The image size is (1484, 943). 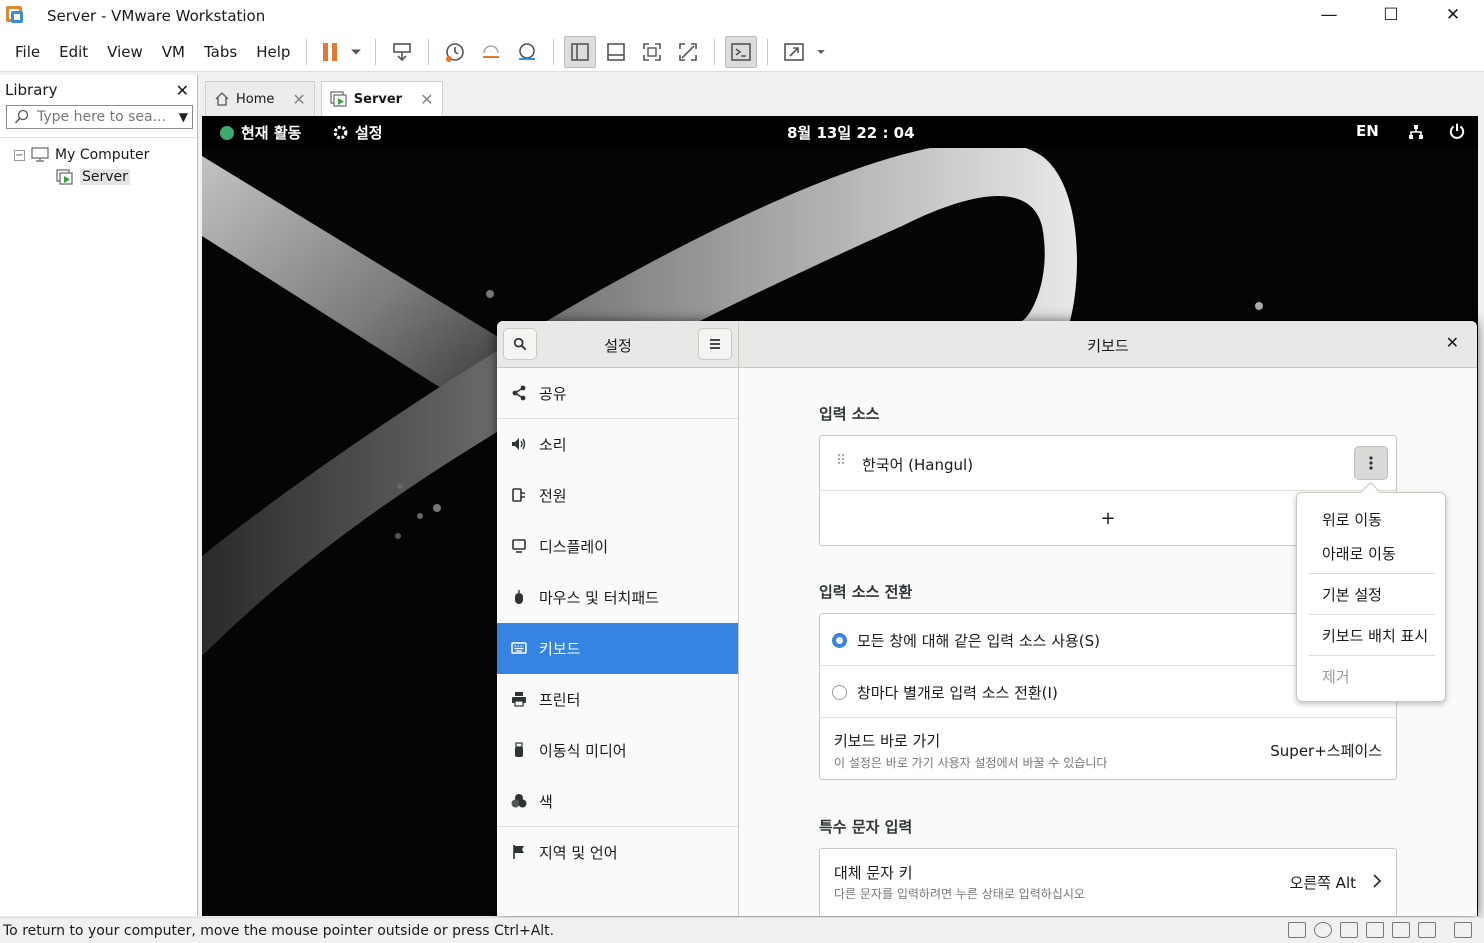 I want to click on gnome-top-bar: 현재 활동 설정 8월 13일 22 : 04 EN, so click(x=840, y=132).